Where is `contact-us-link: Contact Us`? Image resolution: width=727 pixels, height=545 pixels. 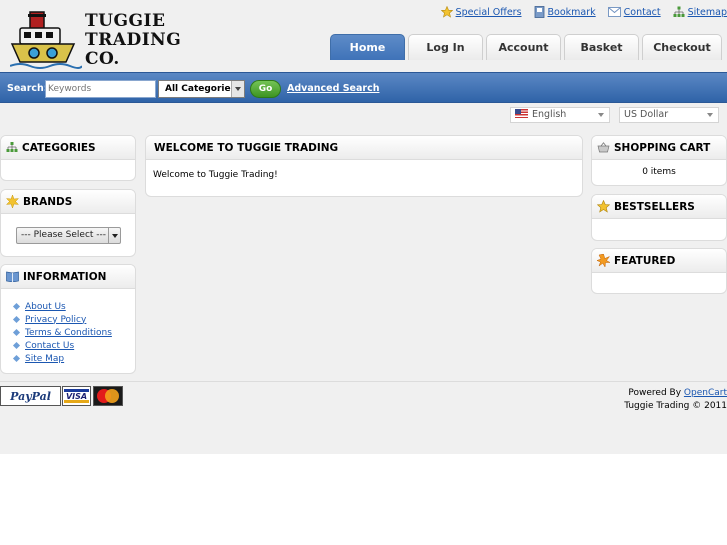
contact-us-link: Contact Us is located at coordinates (49, 346).